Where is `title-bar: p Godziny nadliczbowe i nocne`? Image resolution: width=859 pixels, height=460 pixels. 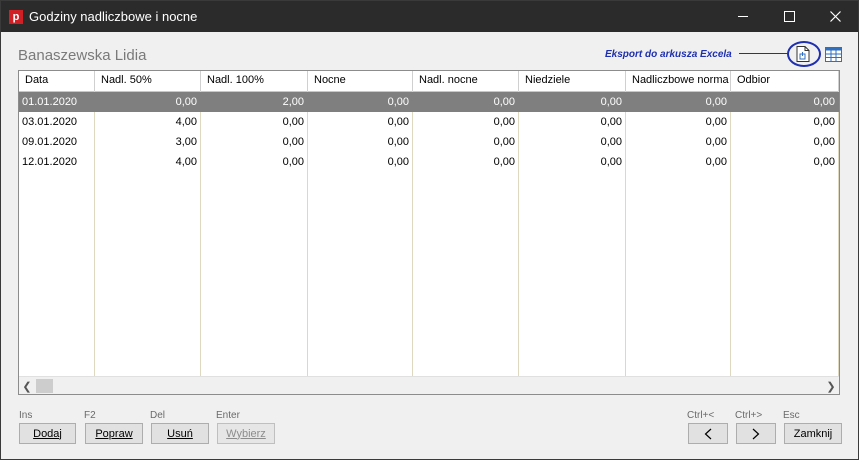
title-bar: p Godziny nadliczbowe i nocne is located at coordinates (429, 16).